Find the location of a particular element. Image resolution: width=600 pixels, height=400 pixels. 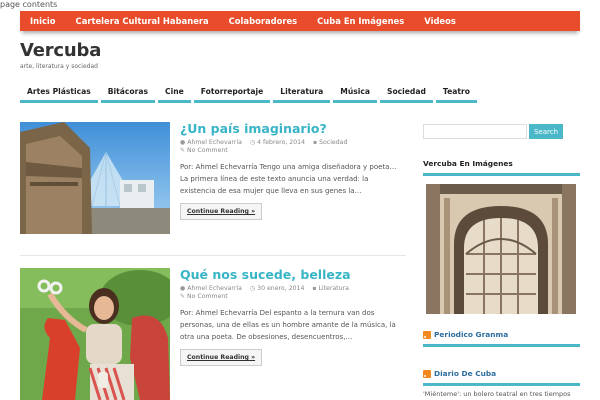

category-musica: Música is located at coordinates (355, 94).